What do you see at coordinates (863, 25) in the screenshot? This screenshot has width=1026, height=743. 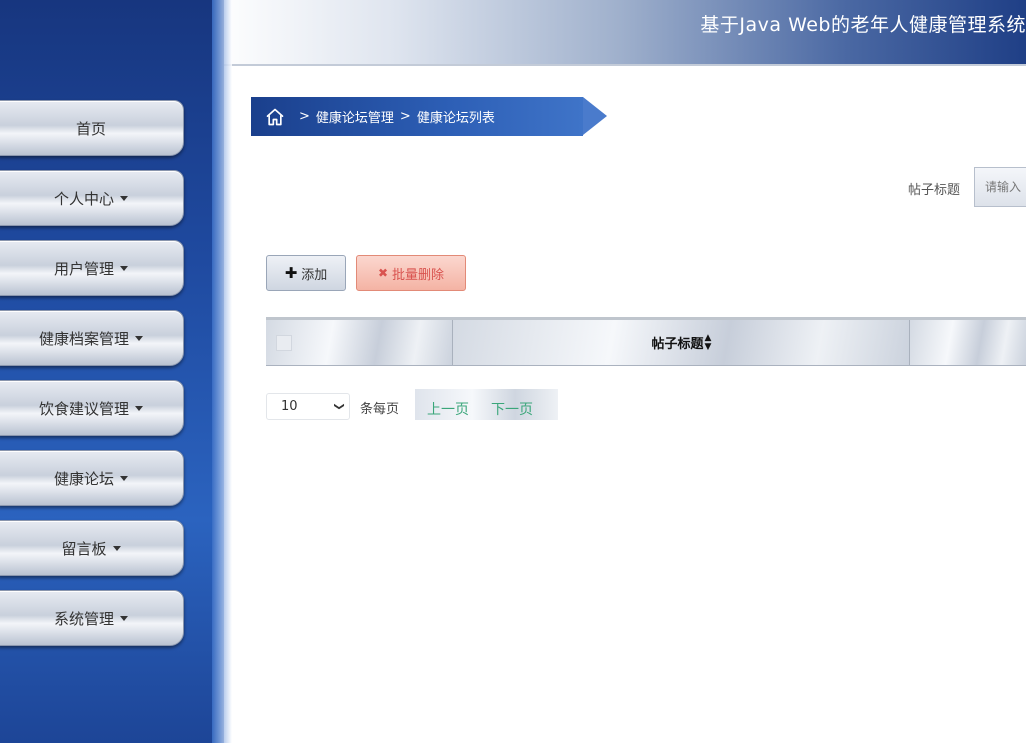 I see `app-title: 基于Java Web的老年人健康管理系统` at bounding box center [863, 25].